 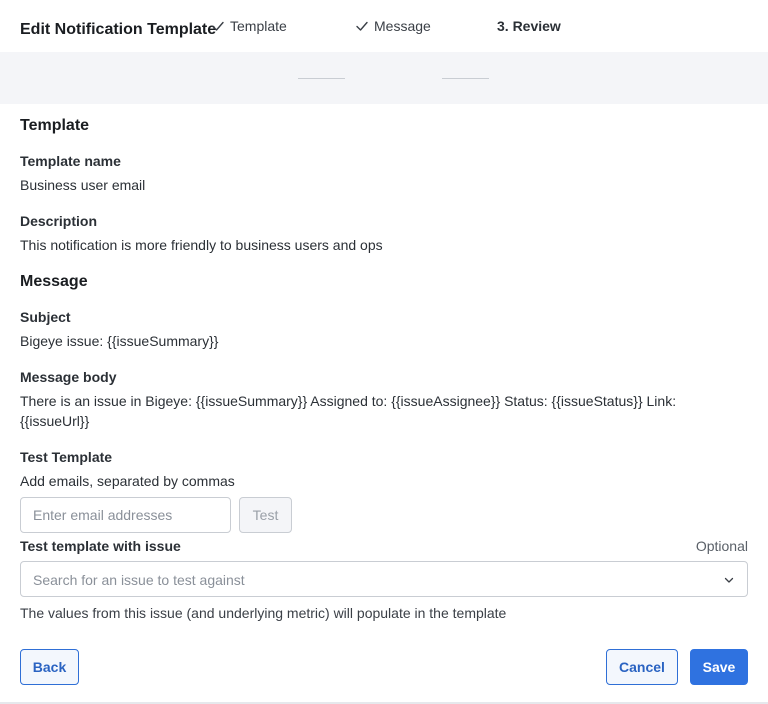 I want to click on step-review: 3. Review, so click(x=529, y=26).